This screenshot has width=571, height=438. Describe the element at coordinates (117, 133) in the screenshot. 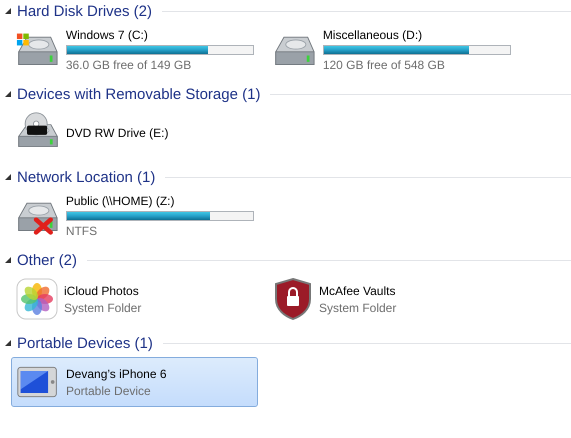

I see `item-name: DVD RW Drive (E:)` at that location.